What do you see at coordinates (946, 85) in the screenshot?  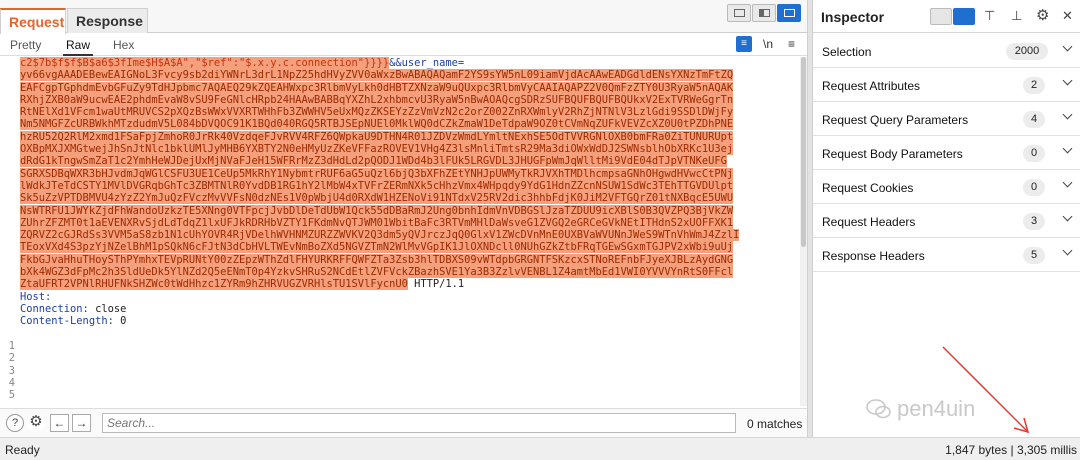 I see `inspector-section-request-attributes: Request Attributes 2` at bounding box center [946, 85].